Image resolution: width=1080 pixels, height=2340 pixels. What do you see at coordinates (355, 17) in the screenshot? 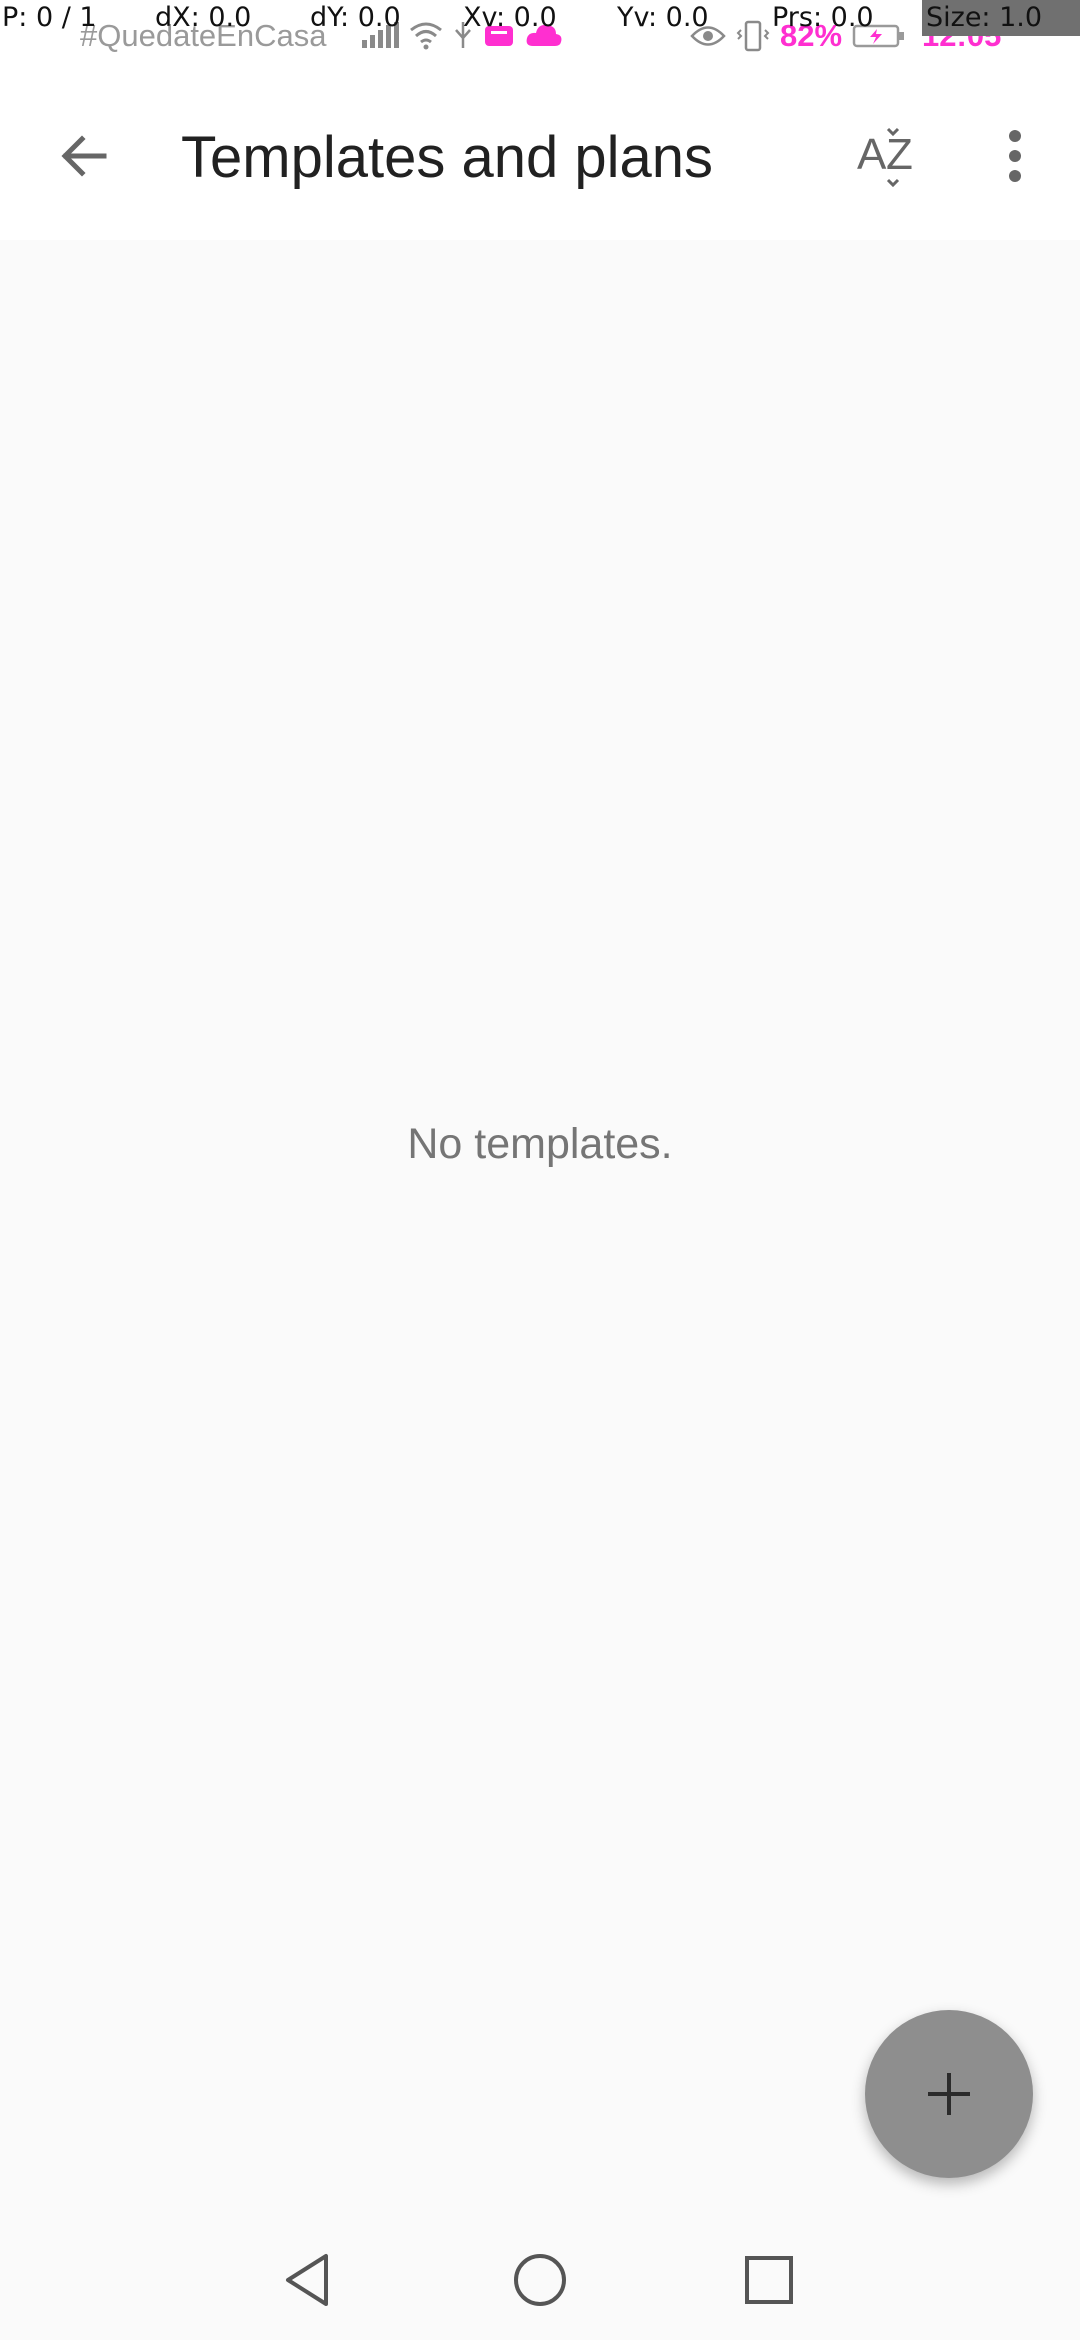
I see `debug-dy: dY: 0.0` at bounding box center [355, 17].